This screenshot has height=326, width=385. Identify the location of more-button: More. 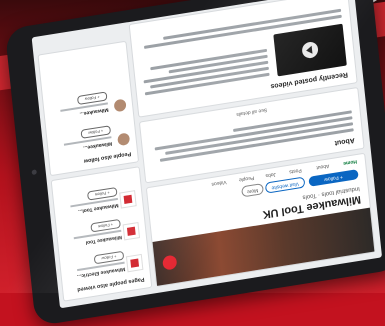
(252, 190).